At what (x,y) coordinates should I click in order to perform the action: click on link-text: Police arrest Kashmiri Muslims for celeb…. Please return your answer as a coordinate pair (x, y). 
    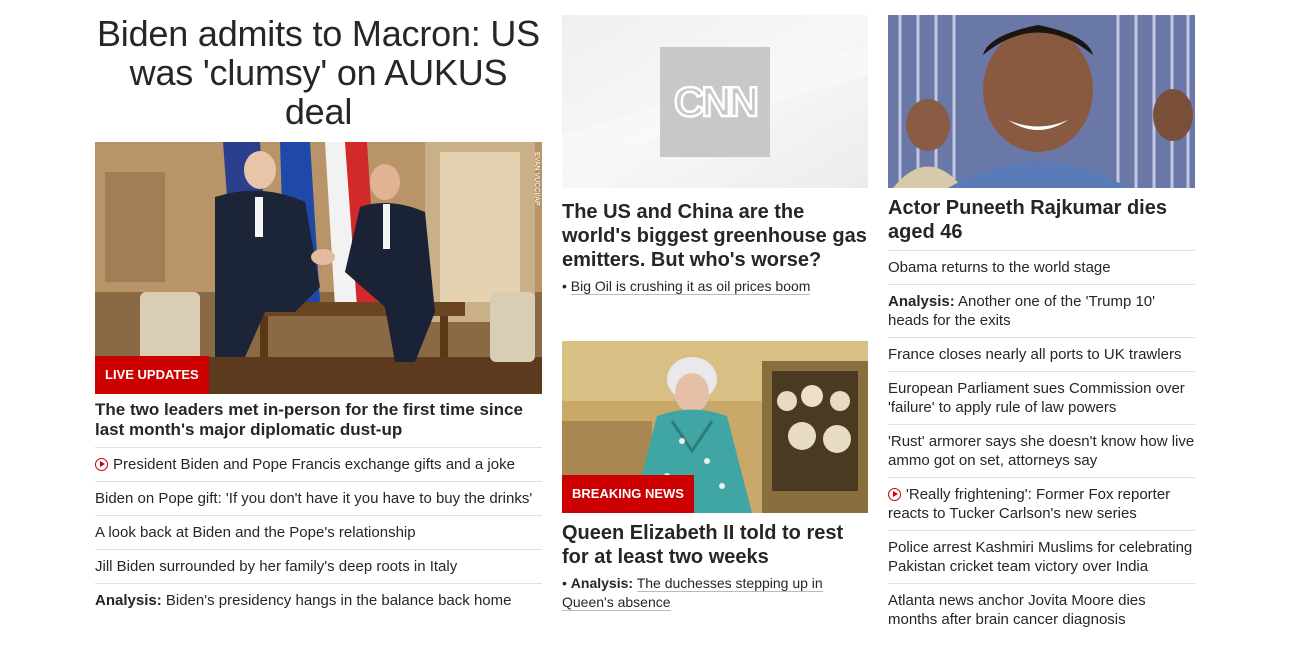
    Looking at the image, I should click on (1040, 557).